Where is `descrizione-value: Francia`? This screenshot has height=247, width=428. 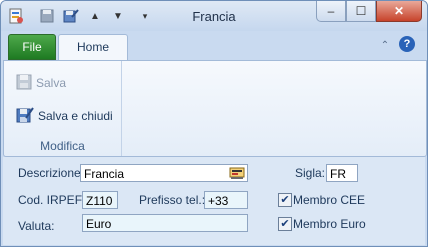
descrizione-value: Francia is located at coordinates (104, 174).